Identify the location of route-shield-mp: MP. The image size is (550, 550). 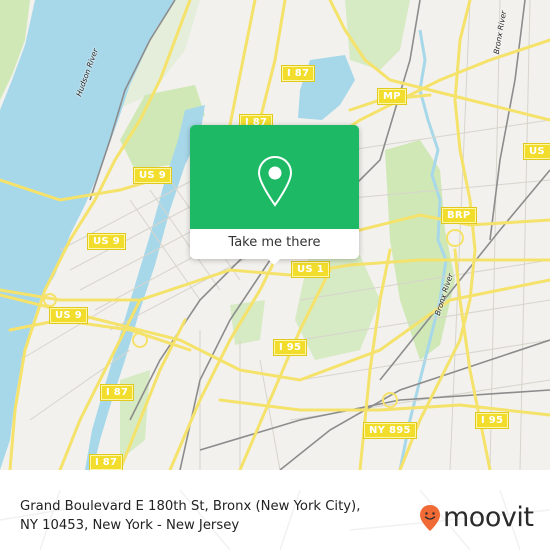
(392, 96).